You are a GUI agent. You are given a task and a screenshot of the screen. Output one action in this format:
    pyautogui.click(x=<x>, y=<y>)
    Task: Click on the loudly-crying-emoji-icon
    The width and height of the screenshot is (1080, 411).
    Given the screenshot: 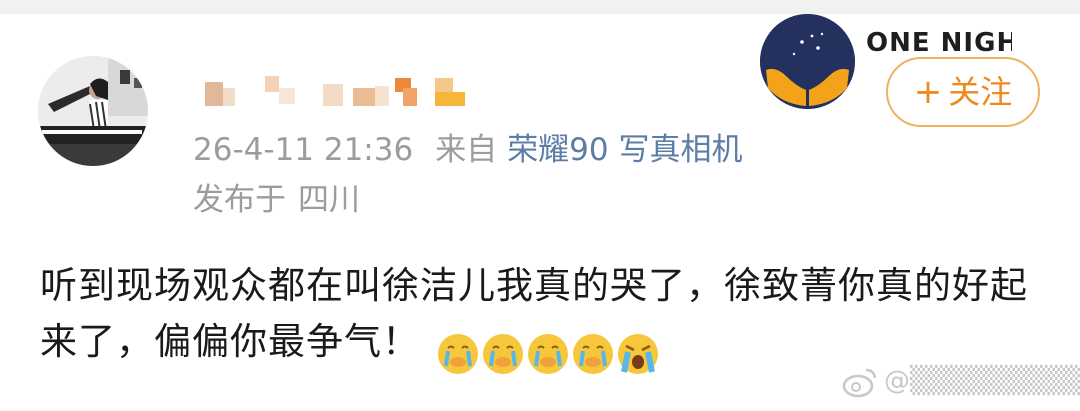 What is the action you would take?
    pyautogui.click(x=638, y=354)
    